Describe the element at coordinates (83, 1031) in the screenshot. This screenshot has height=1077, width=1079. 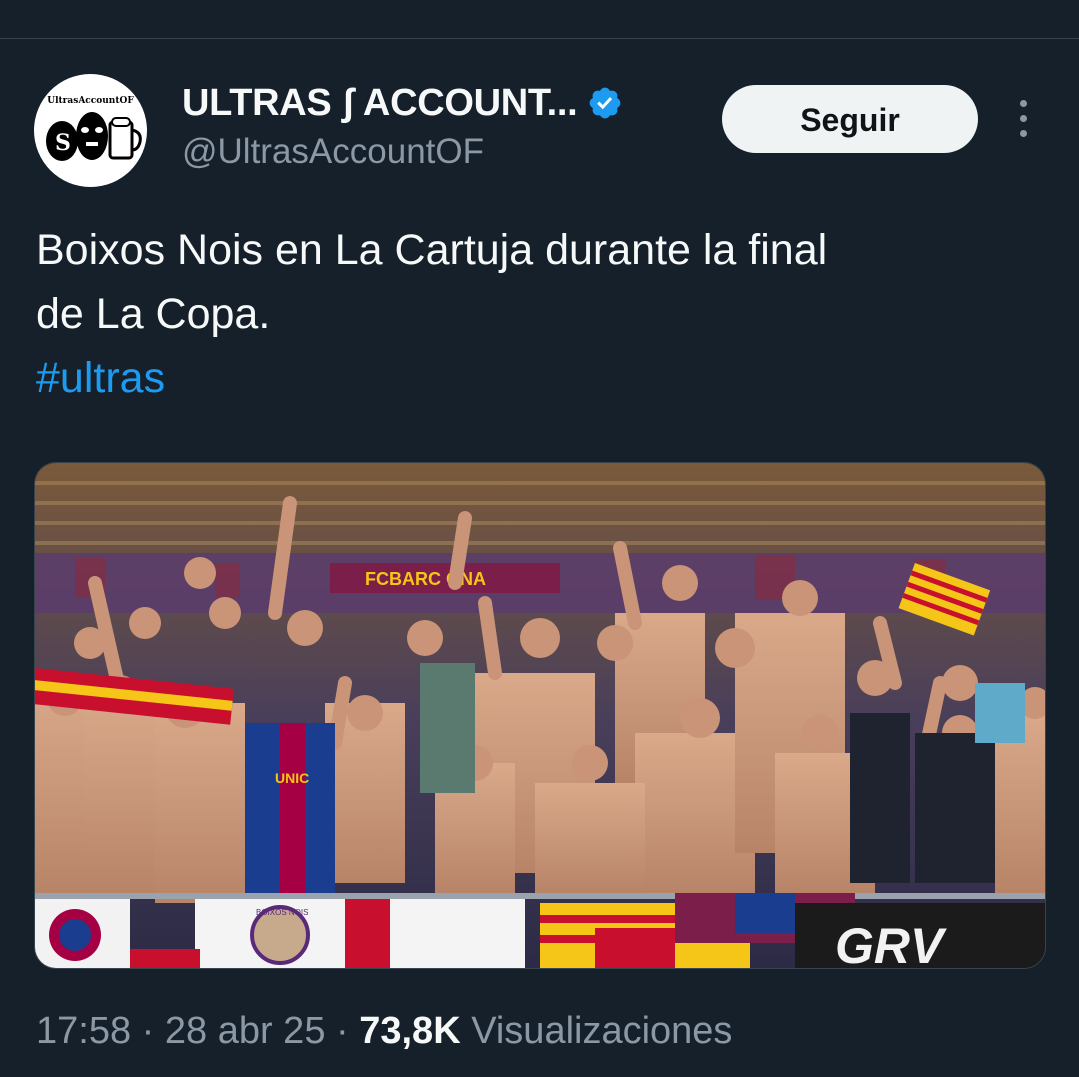
I see `tweet-time: 17:58` at that location.